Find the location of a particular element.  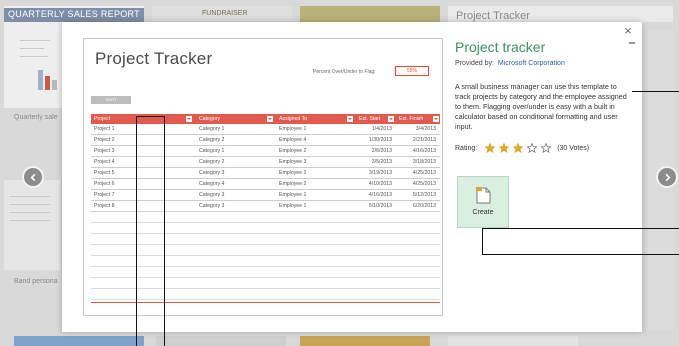

gallery-tile-title: Project Tracker is located at coordinates (493, 16).